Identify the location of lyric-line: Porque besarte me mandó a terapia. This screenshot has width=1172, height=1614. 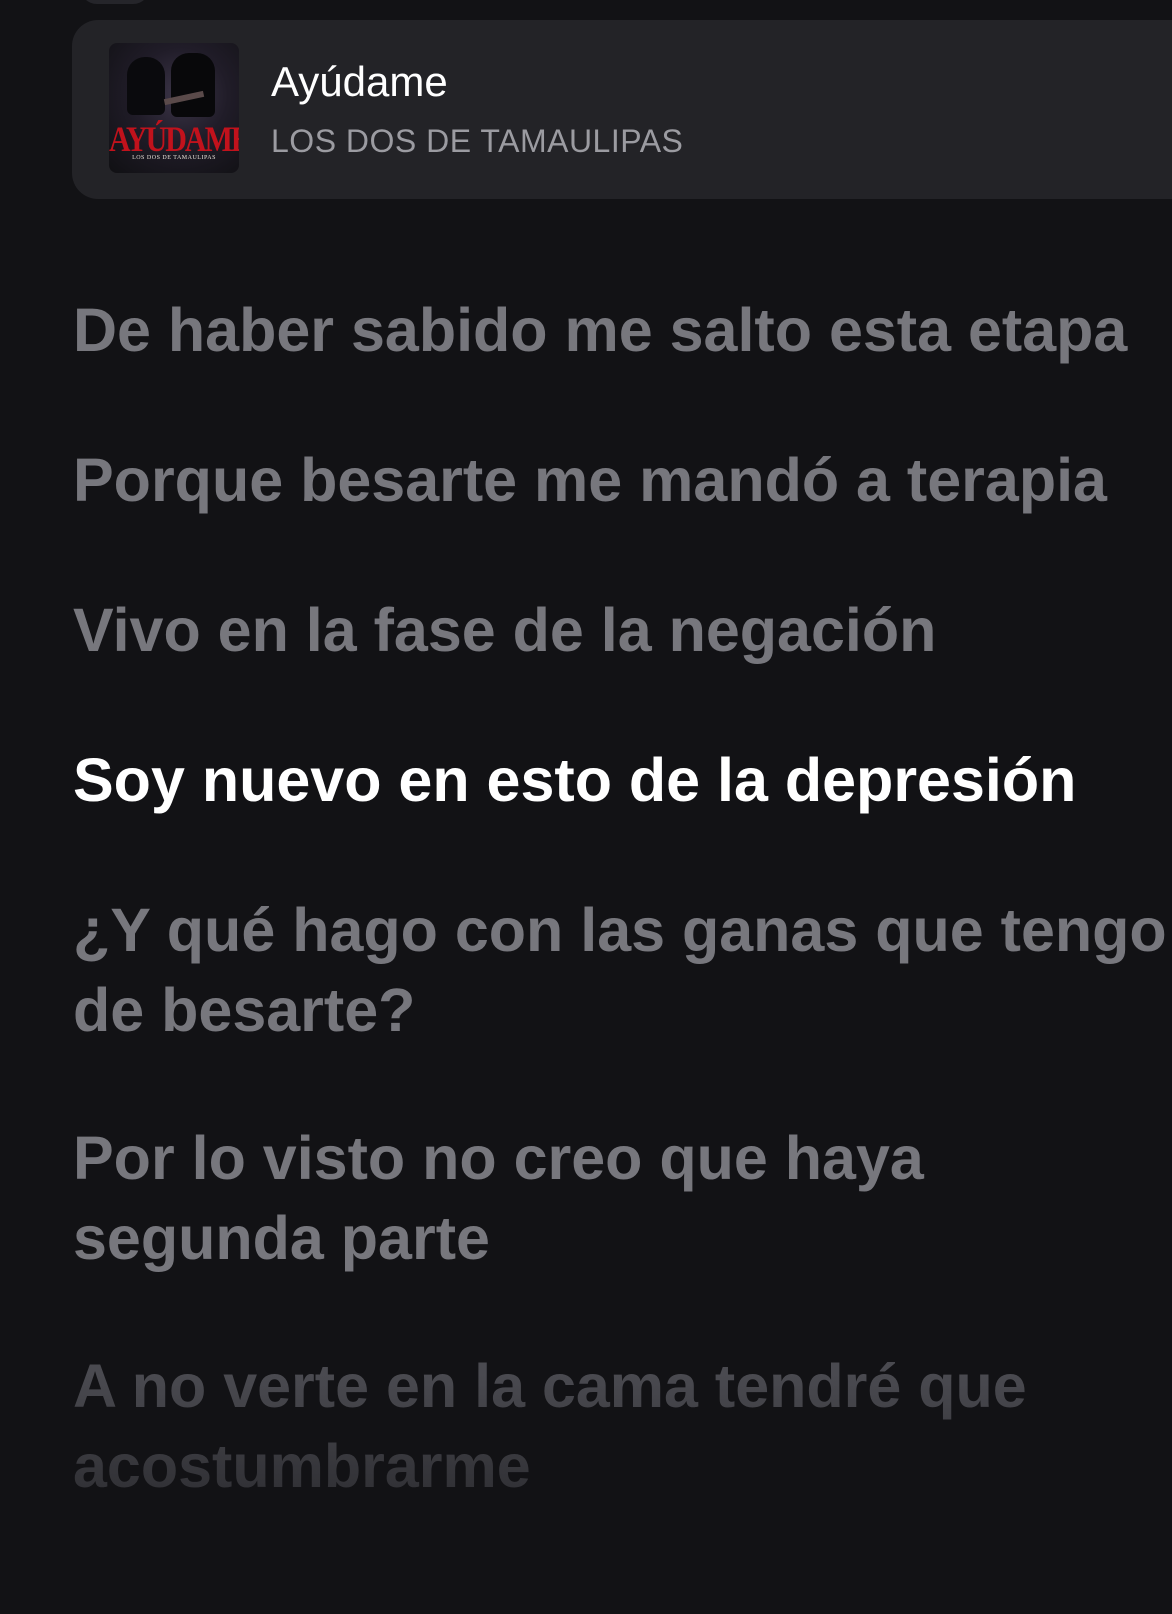
(590, 480).